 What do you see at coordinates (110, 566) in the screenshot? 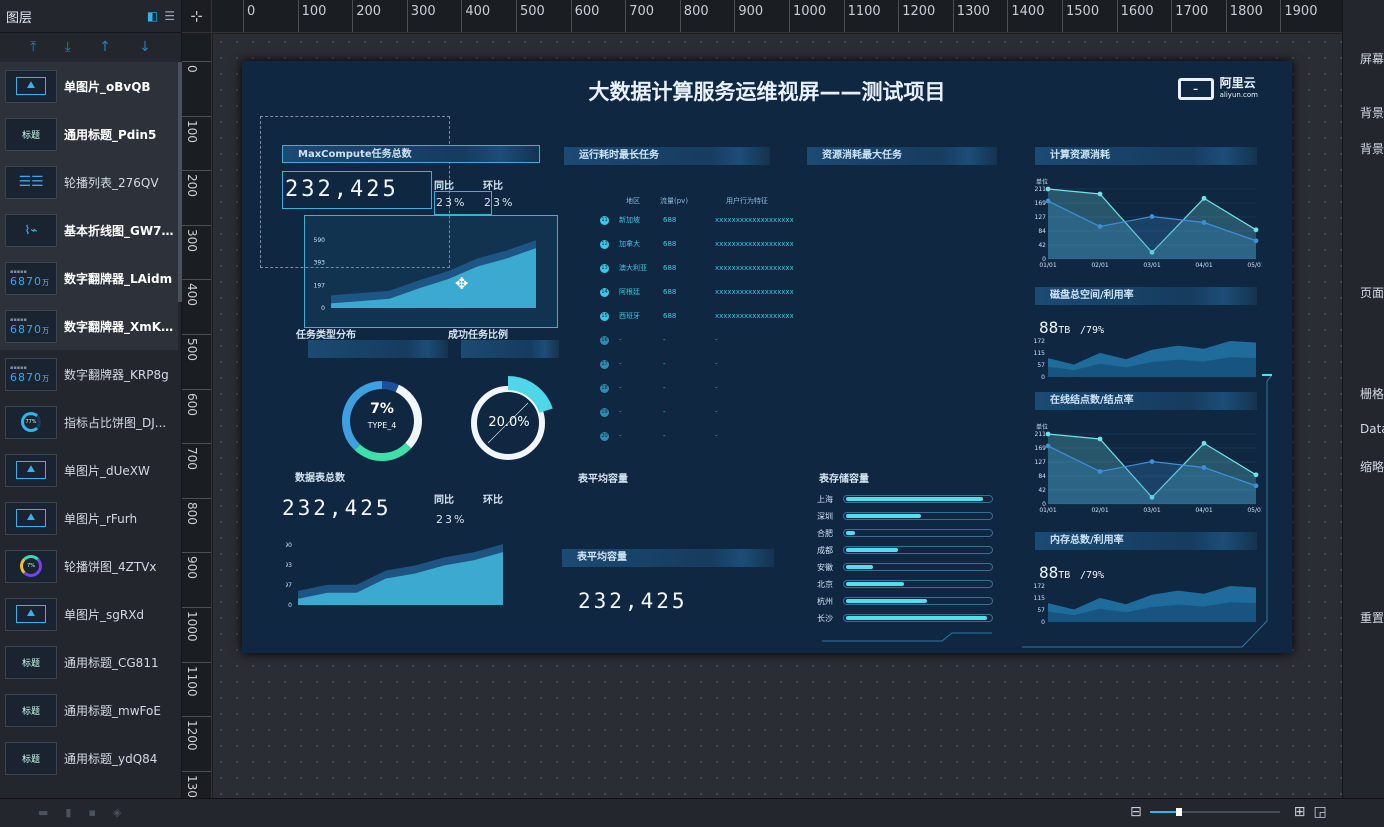
I see `layer-item-label: 轮播饼图_4ZTVx` at bounding box center [110, 566].